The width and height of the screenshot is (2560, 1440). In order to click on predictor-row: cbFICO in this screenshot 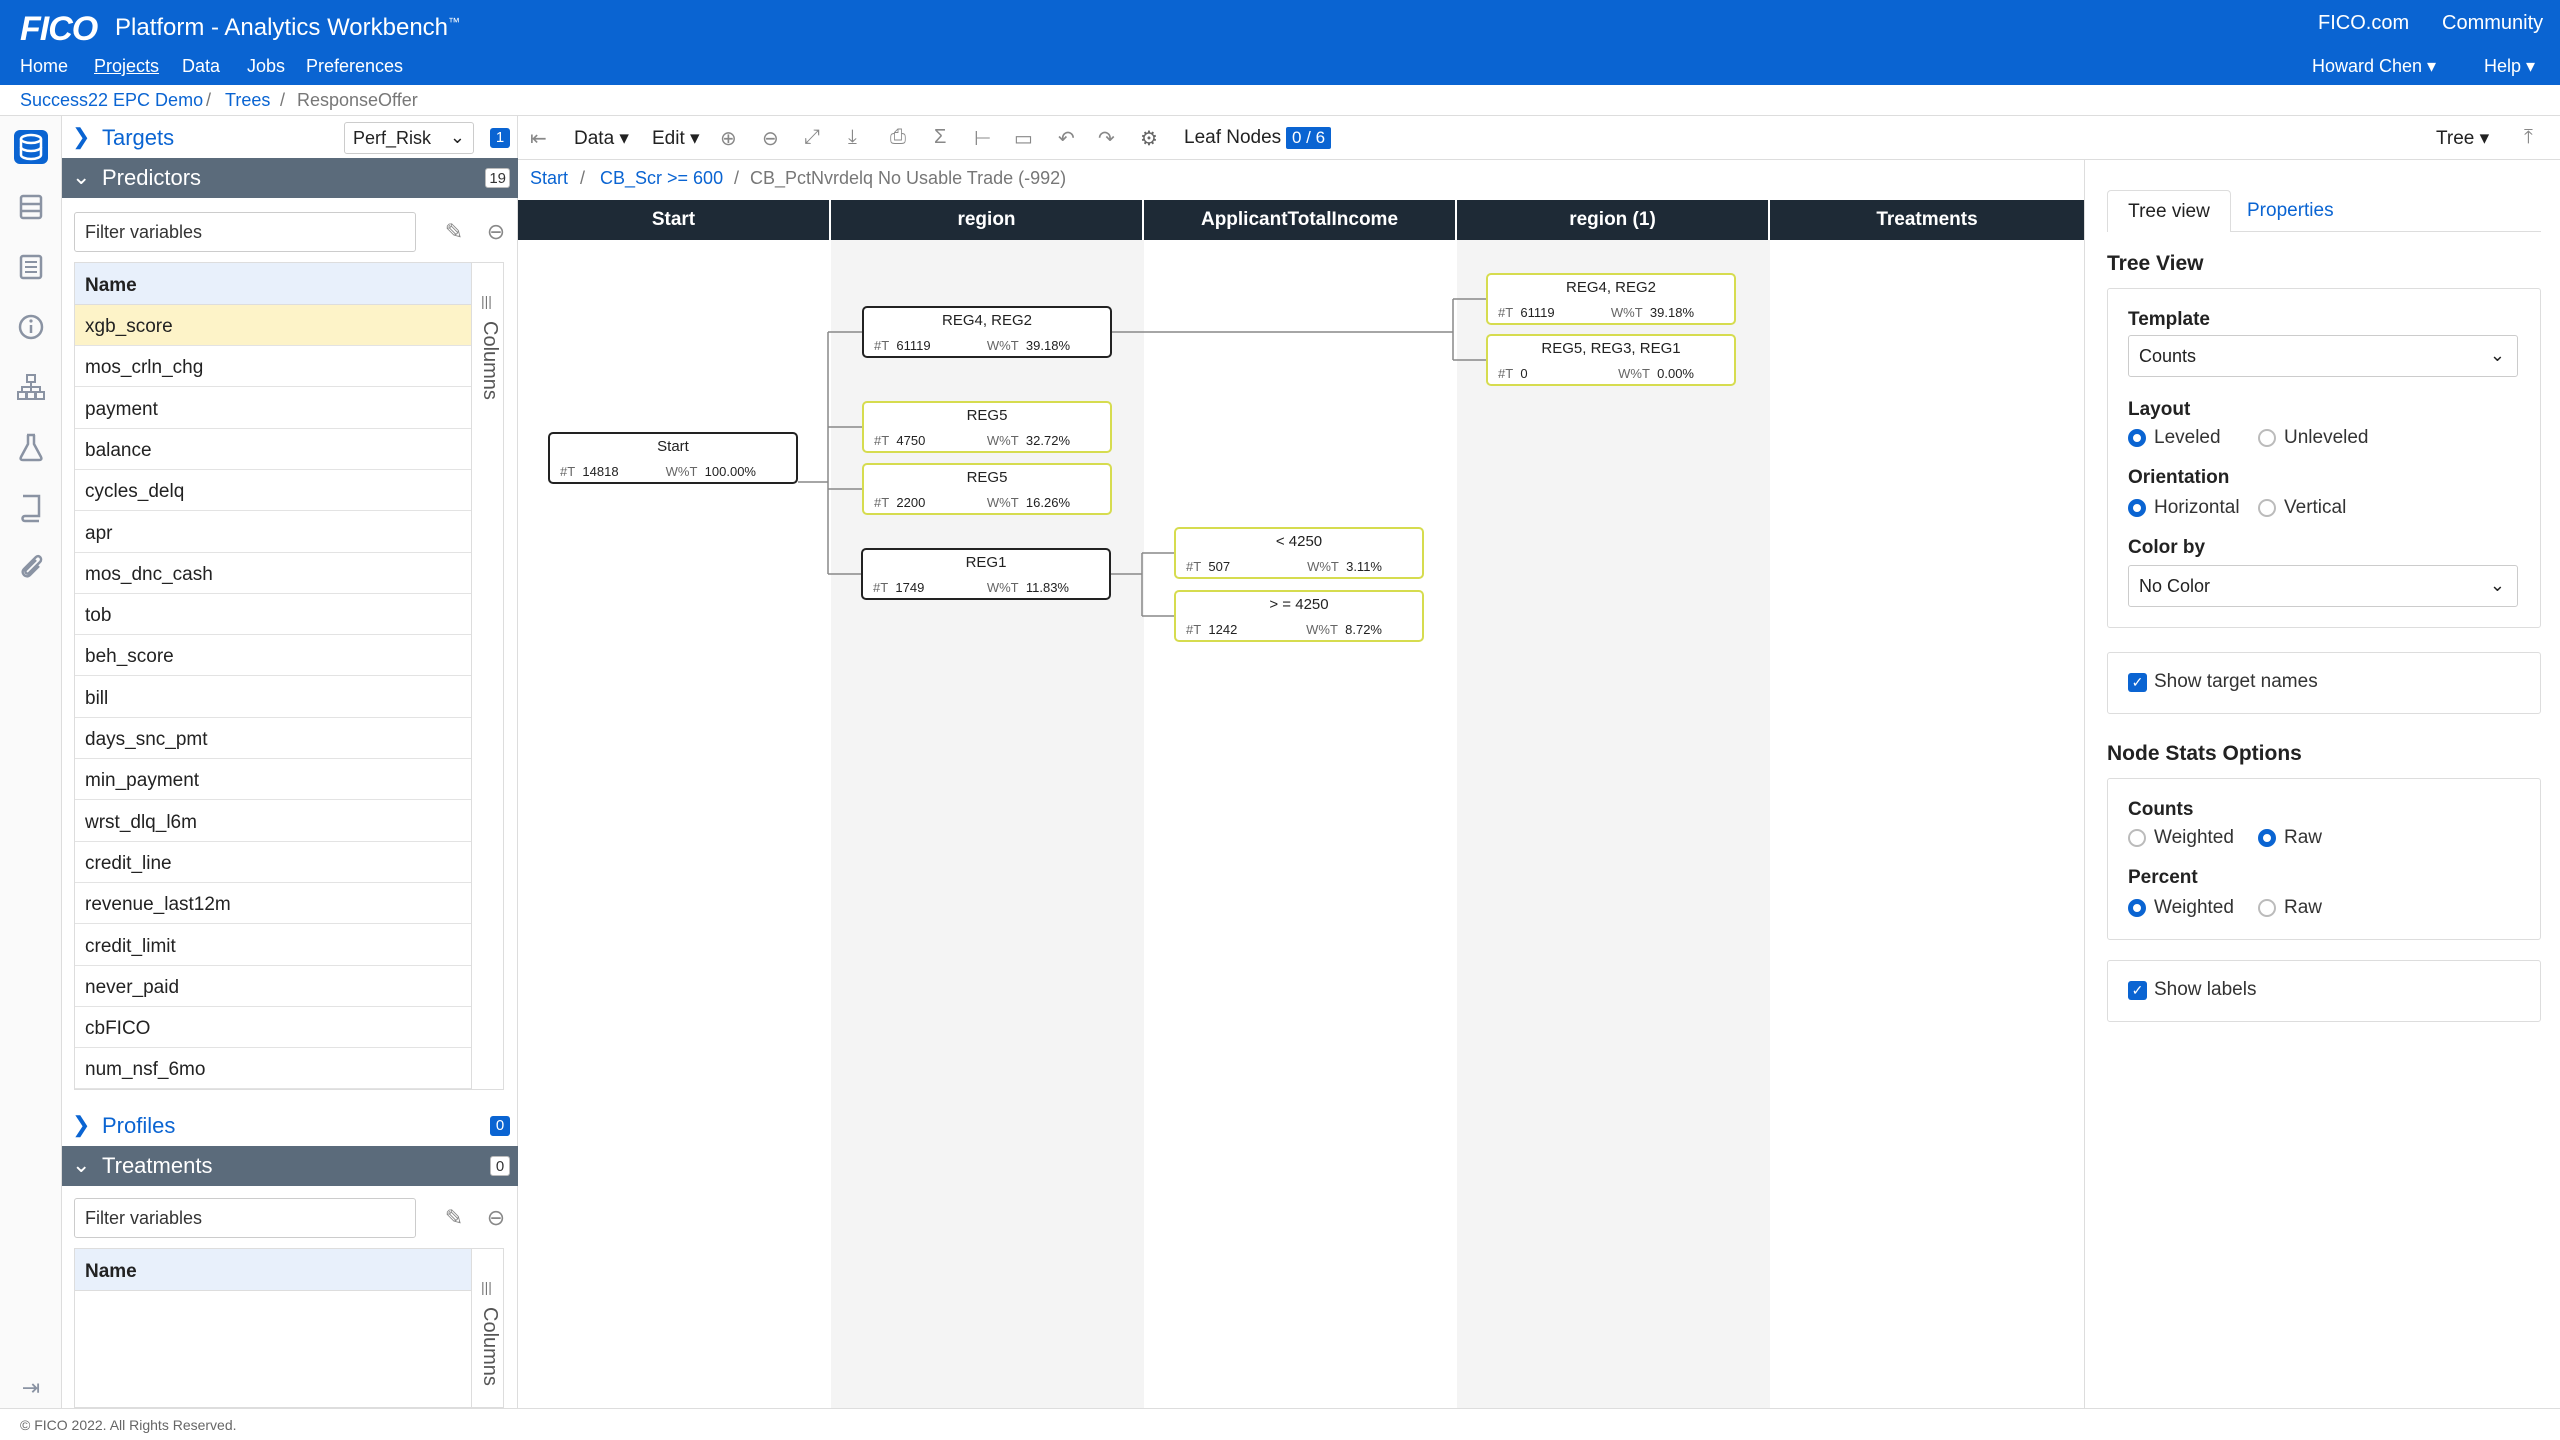, I will do `click(274, 1028)`.